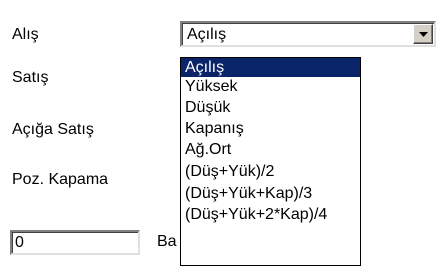  What do you see at coordinates (25, 34) in the screenshot?
I see `alis-label: Alış` at bounding box center [25, 34].